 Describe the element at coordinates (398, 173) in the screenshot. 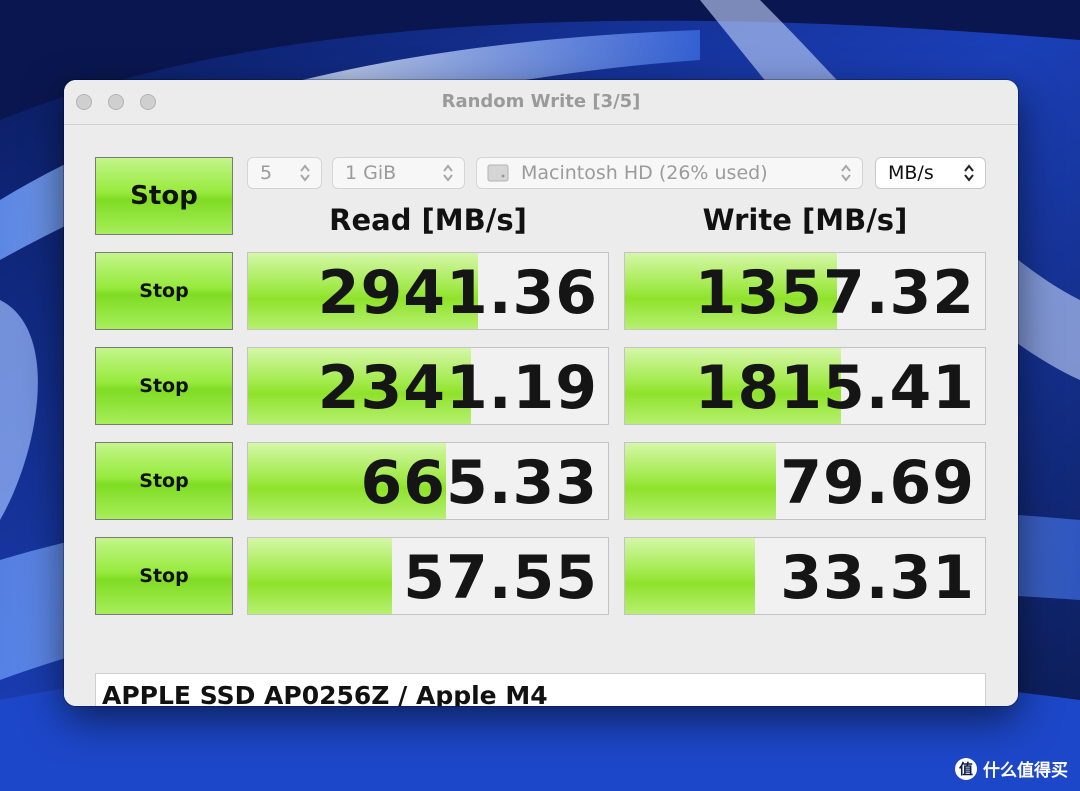

I see `test-size-select: 1 GiB` at that location.